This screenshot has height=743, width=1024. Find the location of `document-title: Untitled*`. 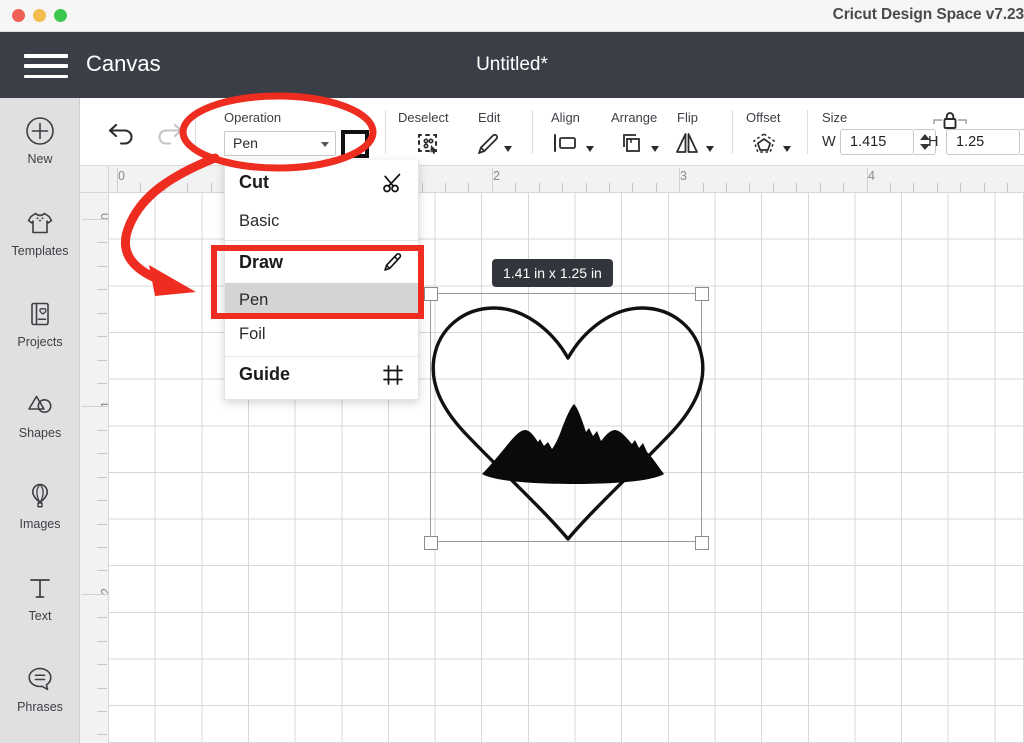

document-title: Untitled* is located at coordinates (512, 65).